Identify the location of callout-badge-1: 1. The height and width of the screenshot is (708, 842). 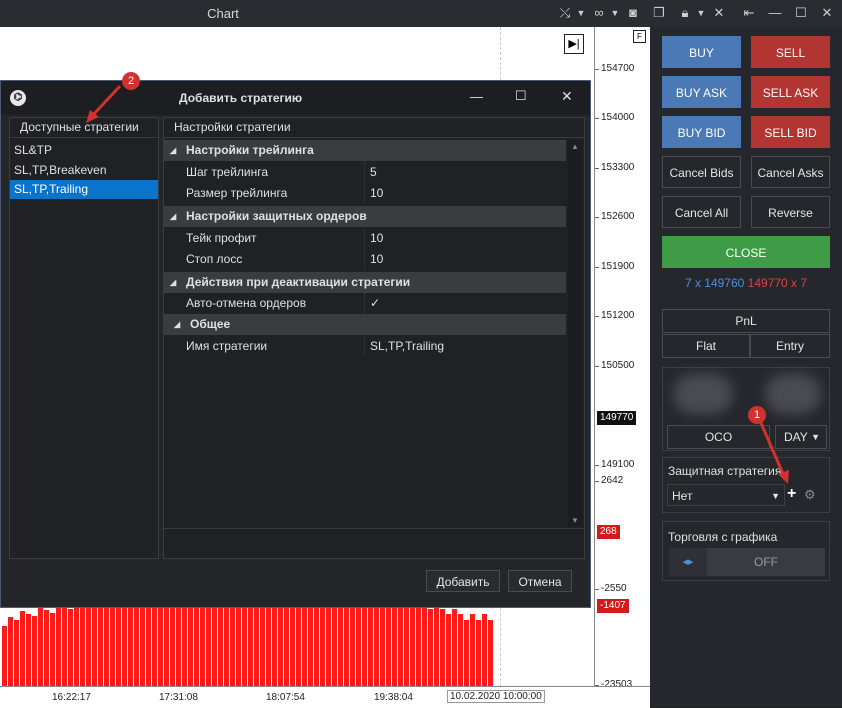
(757, 415).